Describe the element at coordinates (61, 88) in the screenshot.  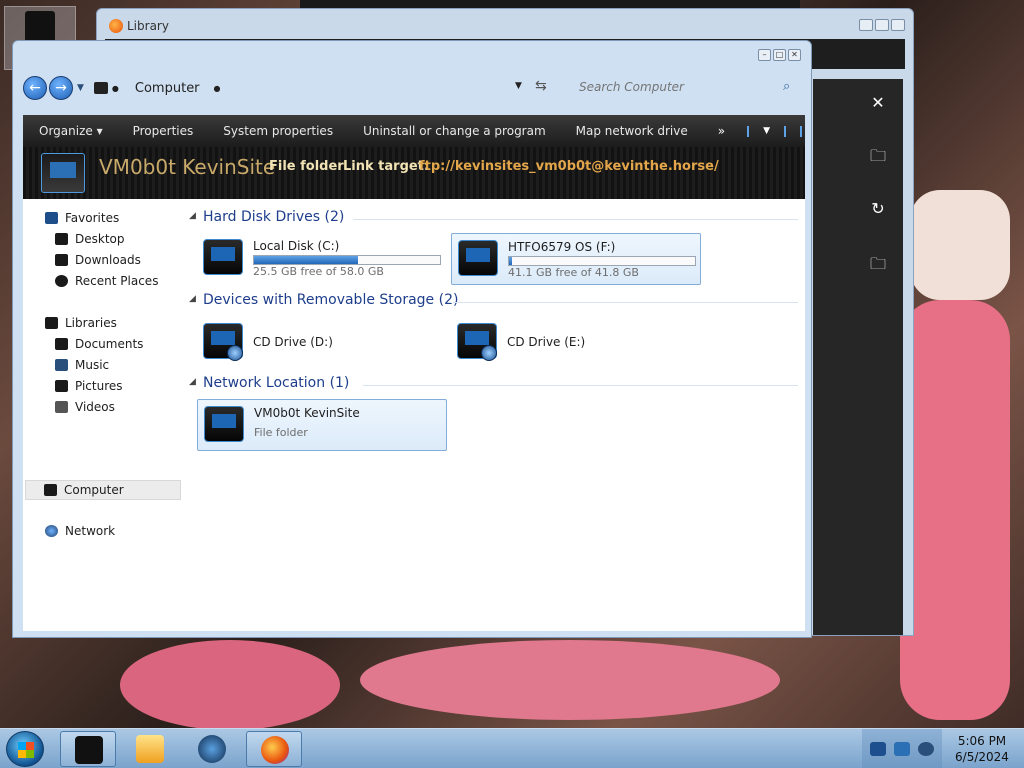
I see `forward-button: →` at that location.